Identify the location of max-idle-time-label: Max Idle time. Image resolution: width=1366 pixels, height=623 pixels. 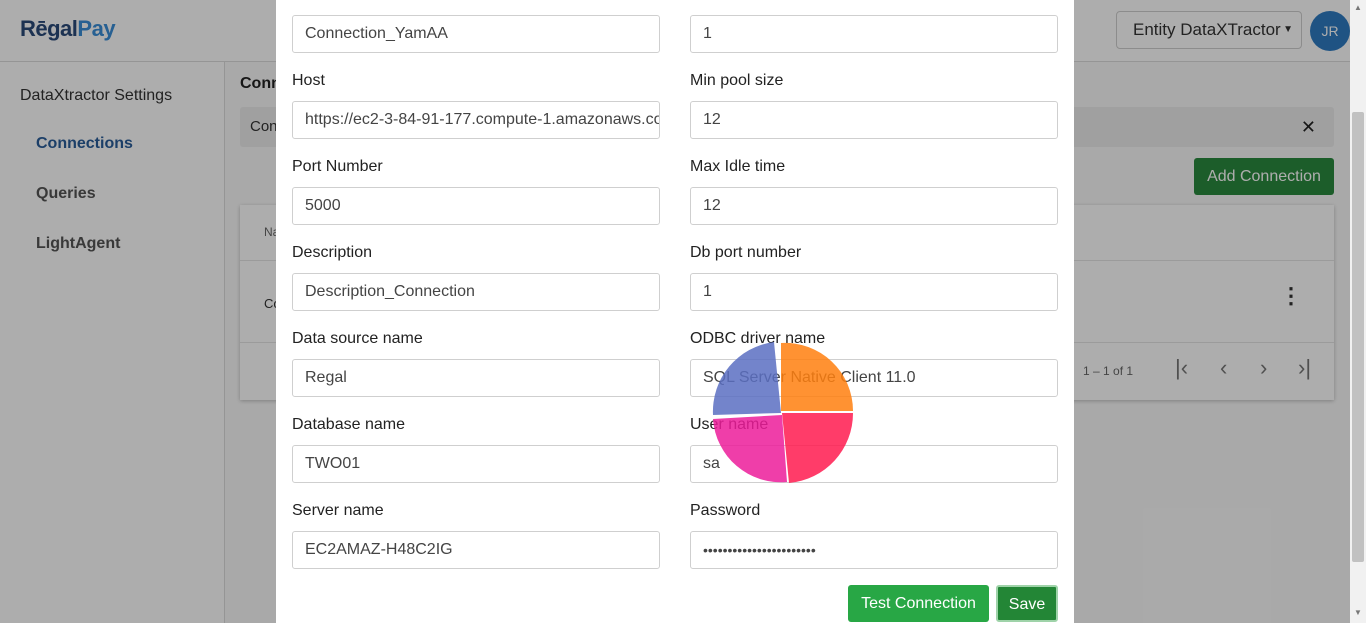
(738, 166).